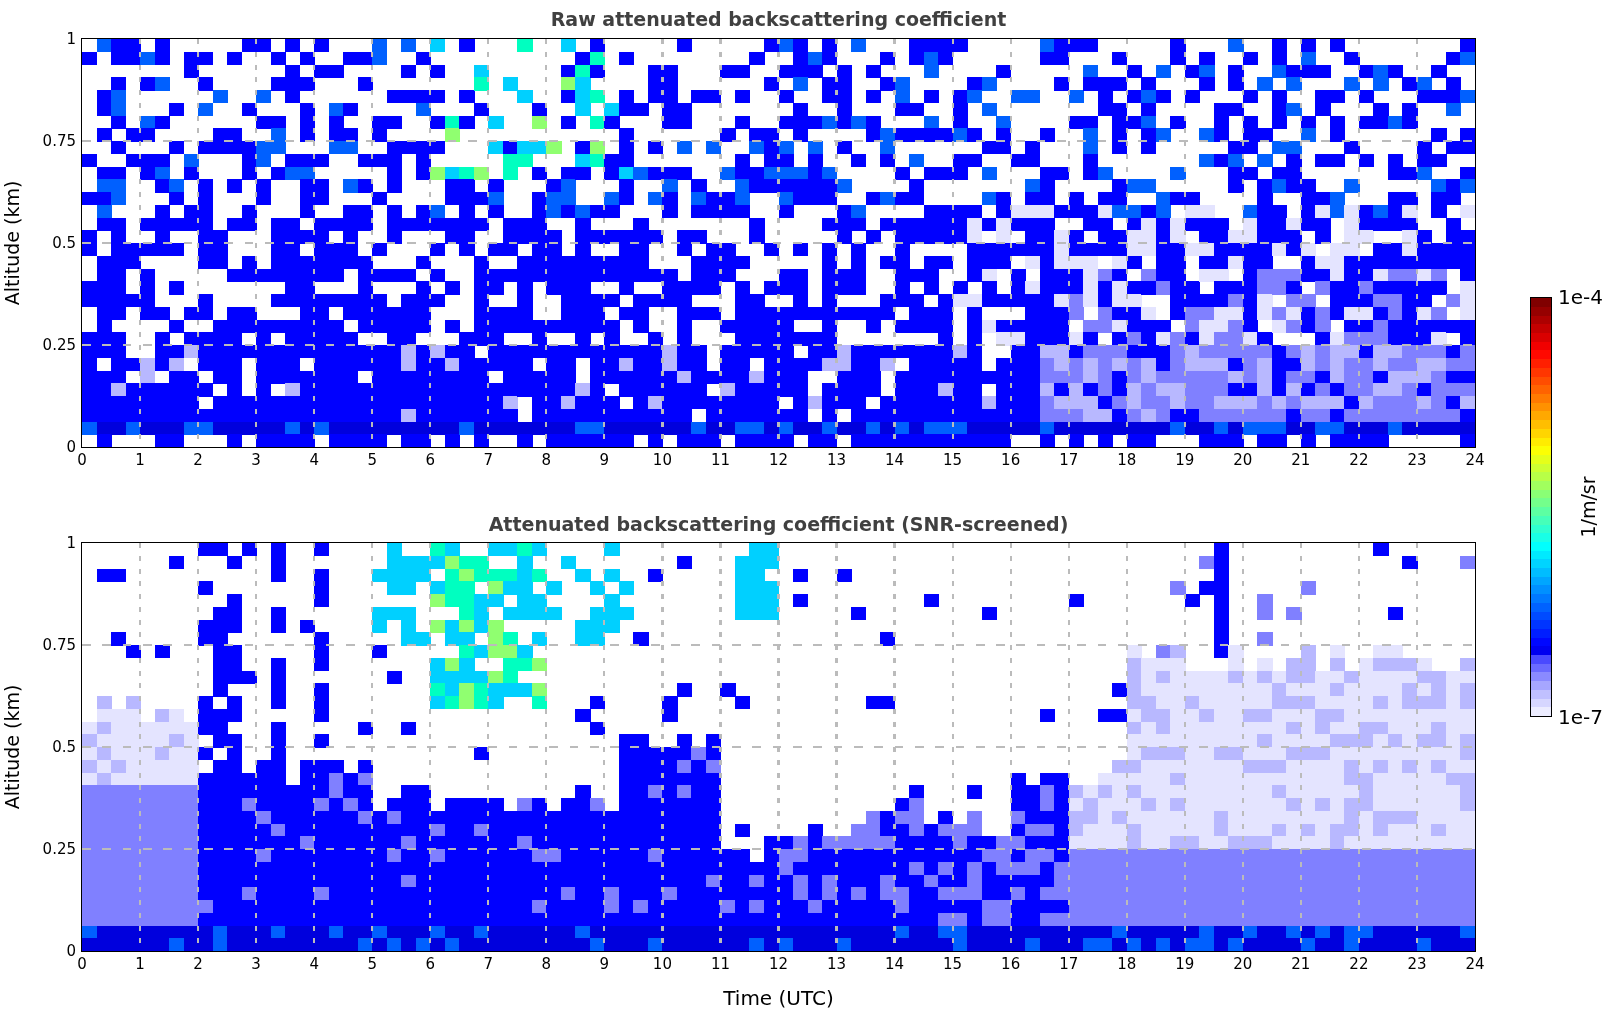 The height and width of the screenshot is (1020, 1621). What do you see at coordinates (1580, 297) in the screenshot?
I see `colorbar-label: 1e-4` at bounding box center [1580, 297].